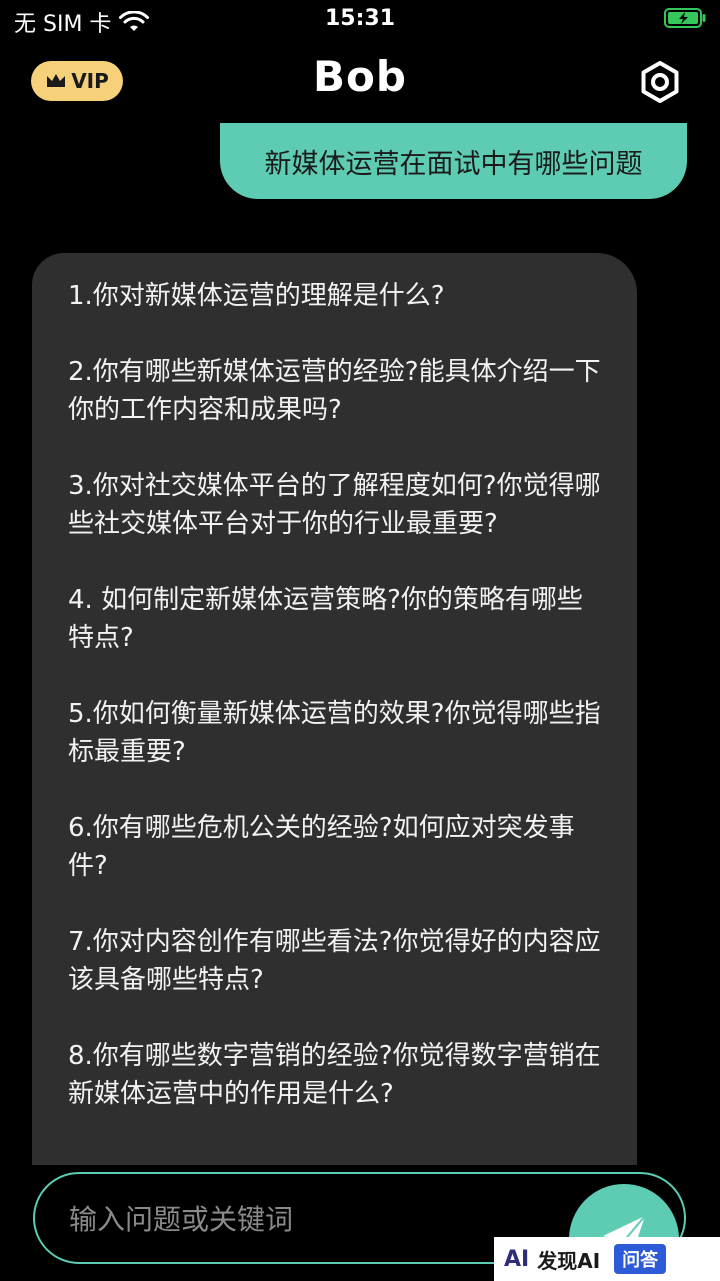 The width and height of the screenshot is (720, 1281). What do you see at coordinates (685, 18) in the screenshot?
I see `battery-icon` at bounding box center [685, 18].